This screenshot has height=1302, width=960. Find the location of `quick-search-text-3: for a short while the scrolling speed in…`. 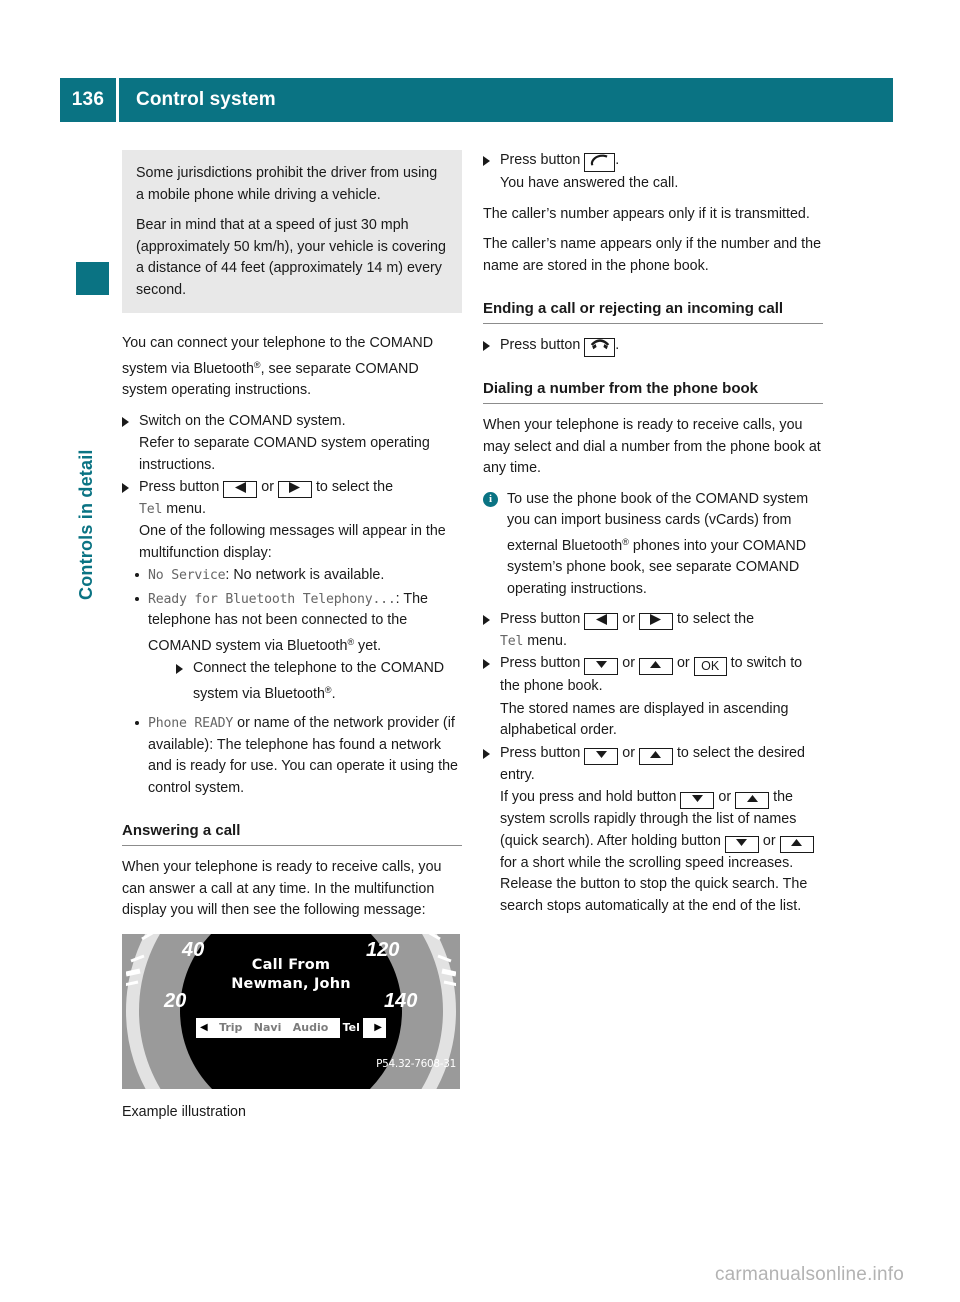

quick-search-text-3: for a short while the scrolling speed in… is located at coordinates (654, 884).